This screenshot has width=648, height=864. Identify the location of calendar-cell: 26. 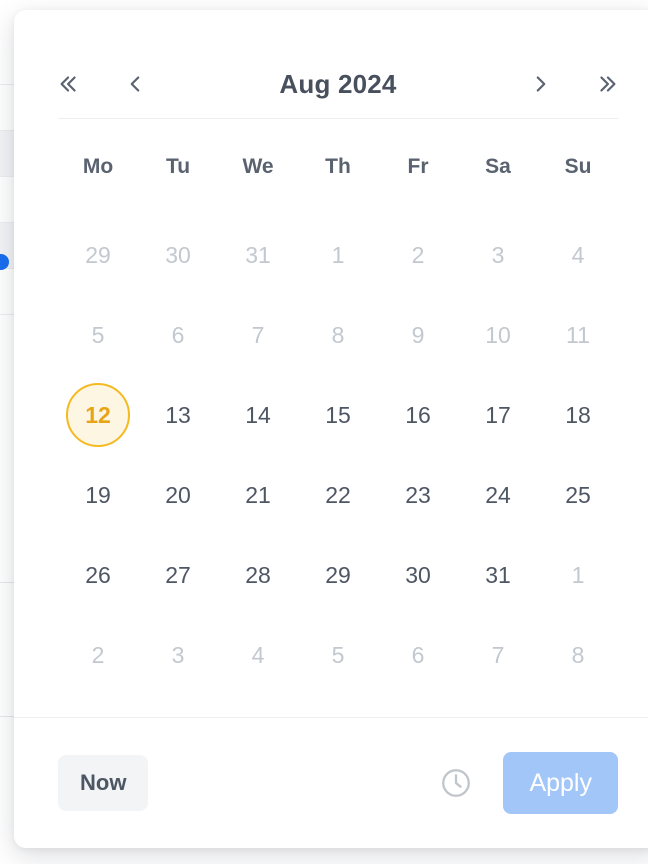
(98, 575).